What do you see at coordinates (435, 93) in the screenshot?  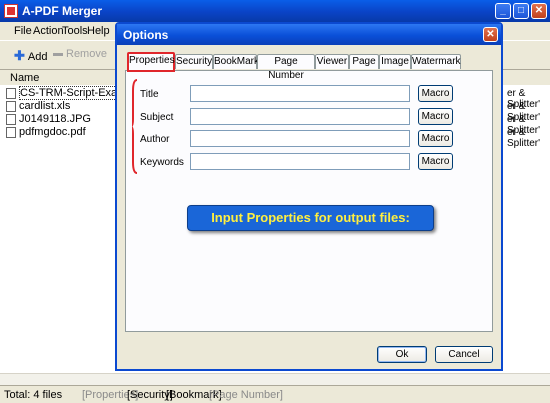 I see `title-macro-button: Macro` at bounding box center [435, 93].